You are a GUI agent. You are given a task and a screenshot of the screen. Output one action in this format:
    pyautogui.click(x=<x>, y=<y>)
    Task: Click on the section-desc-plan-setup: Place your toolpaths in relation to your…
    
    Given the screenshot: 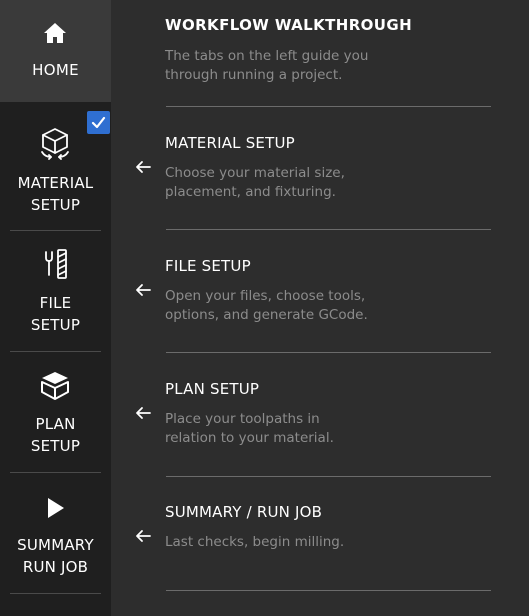 What is the action you would take?
    pyautogui.click(x=249, y=428)
    